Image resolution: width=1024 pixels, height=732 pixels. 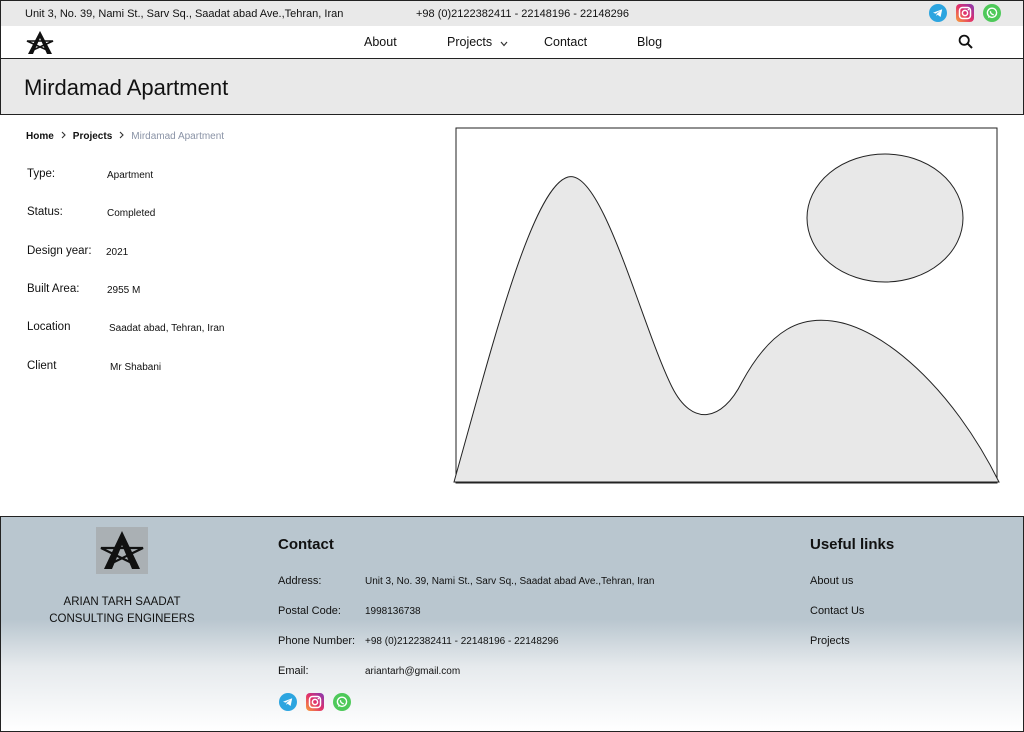 I want to click on breadcrumb: Home Projects Mirdamad Apartment, so click(x=125, y=136).